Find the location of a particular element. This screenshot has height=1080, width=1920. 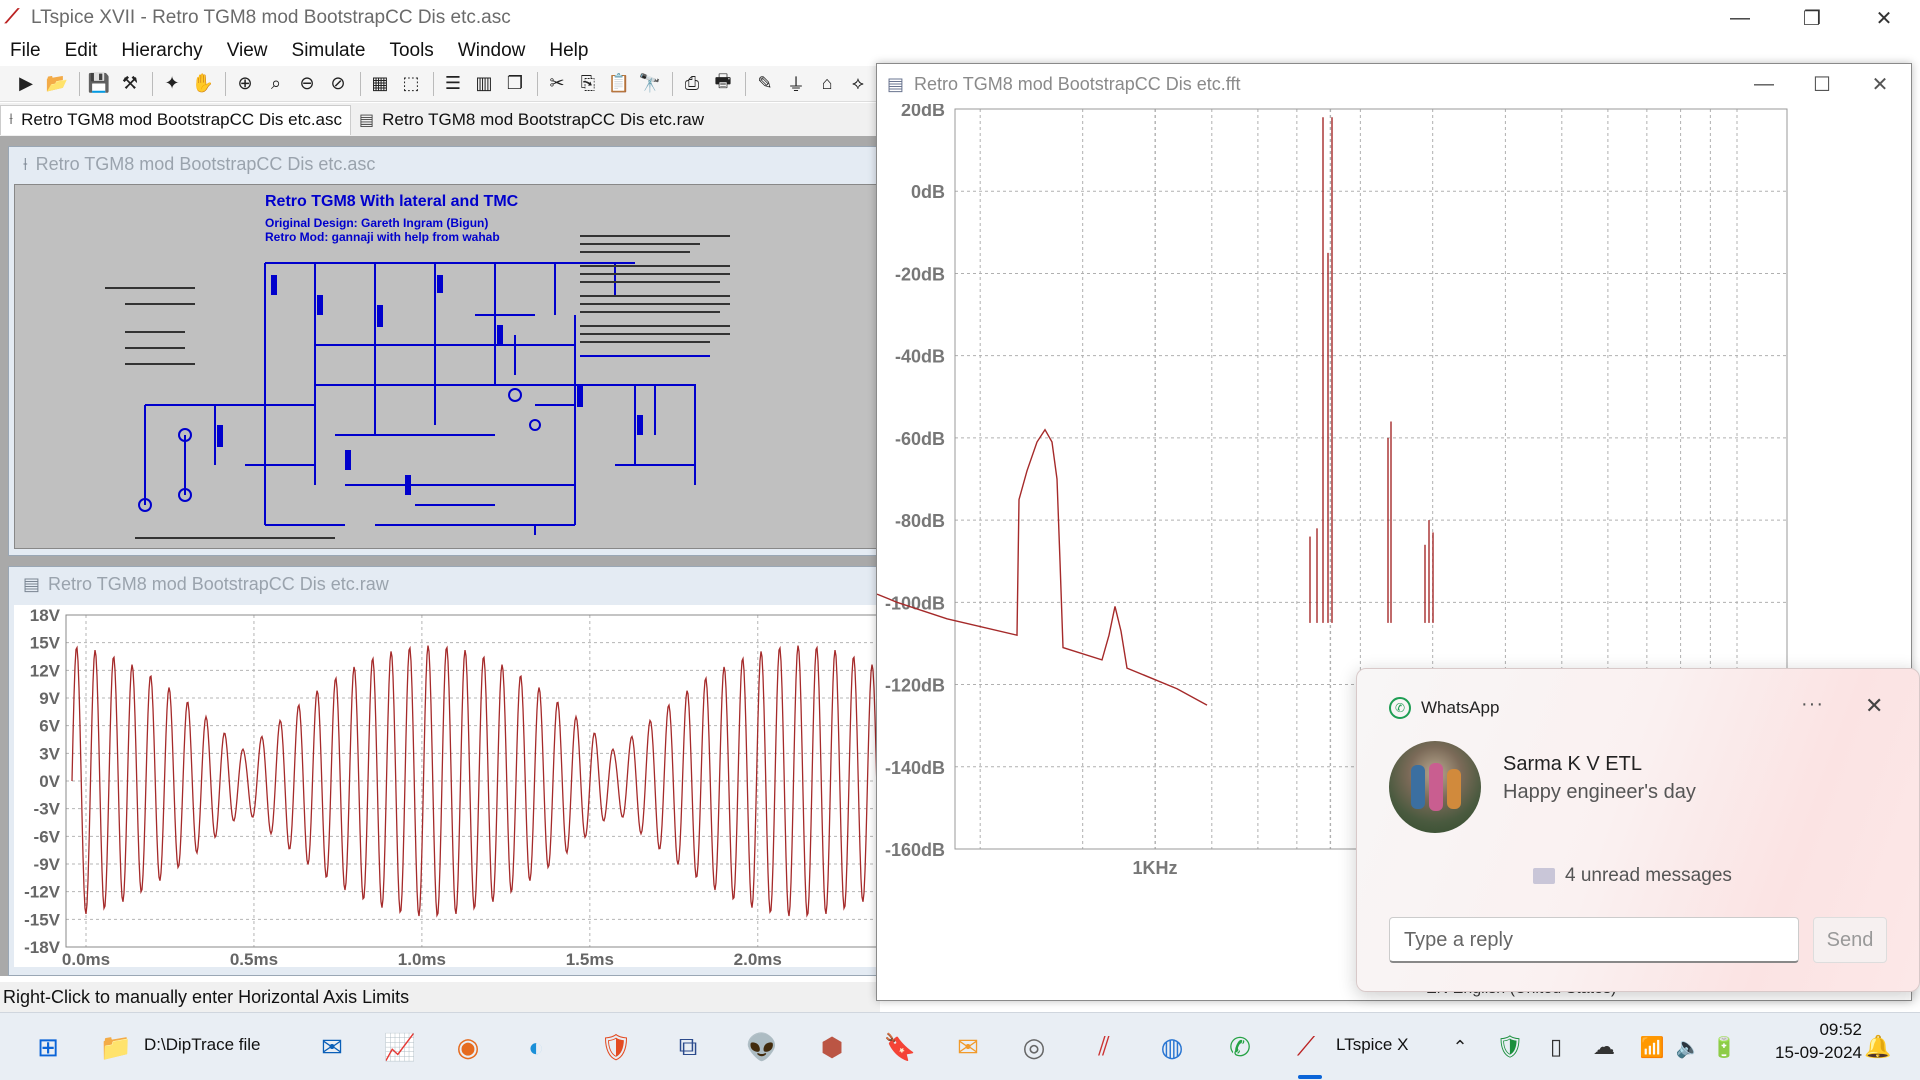

component-icon: ⟡ is located at coordinates (858, 84).